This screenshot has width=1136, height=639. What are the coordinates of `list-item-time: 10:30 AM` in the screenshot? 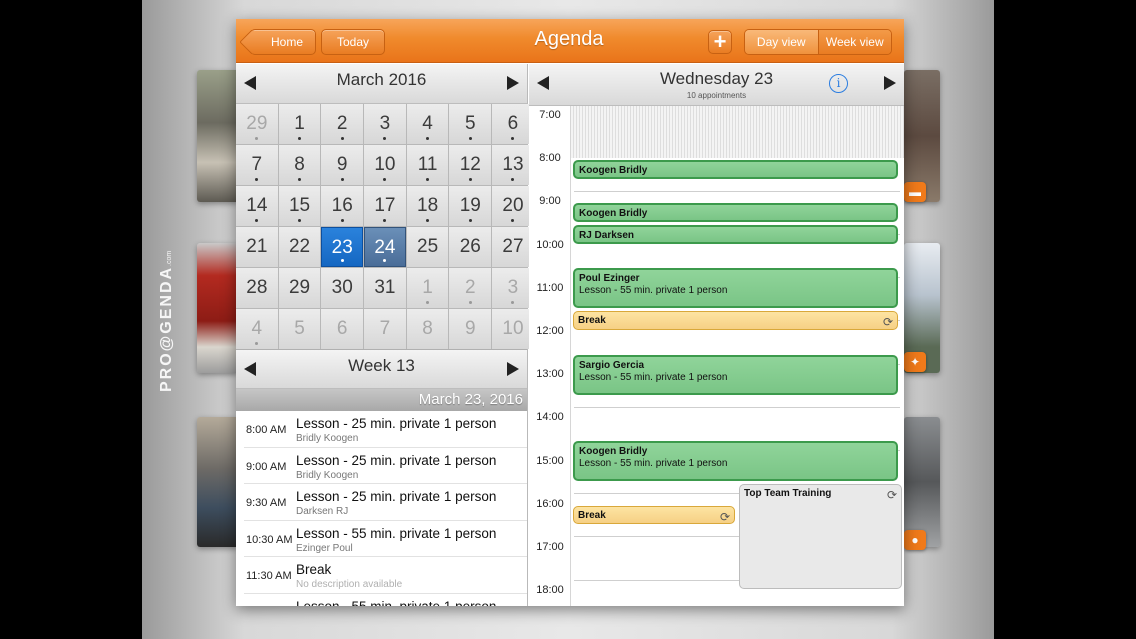 It's located at (269, 539).